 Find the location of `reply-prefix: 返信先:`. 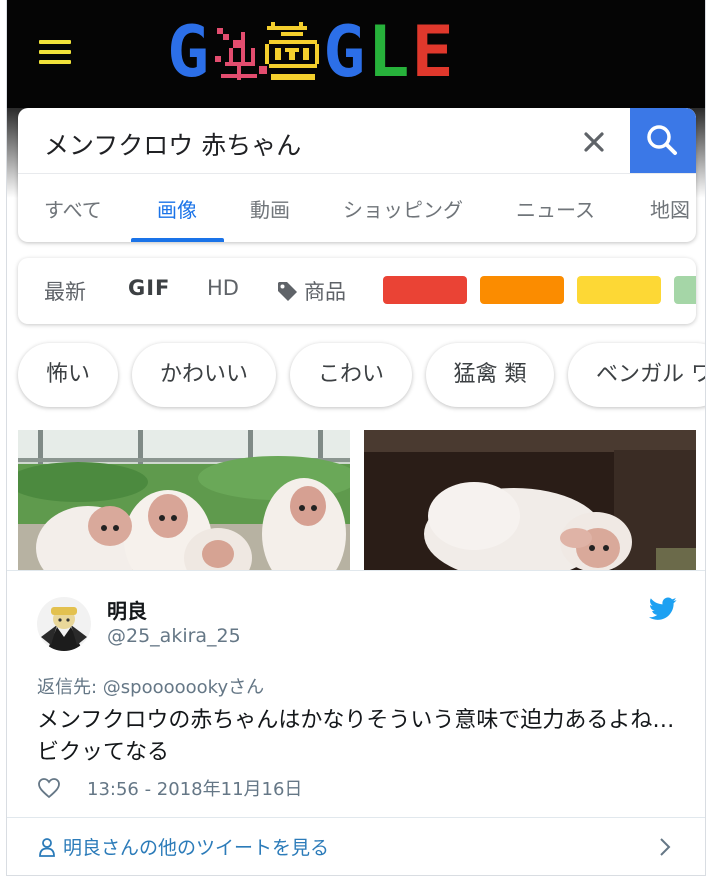

reply-prefix: 返信先: is located at coordinates (70, 687).